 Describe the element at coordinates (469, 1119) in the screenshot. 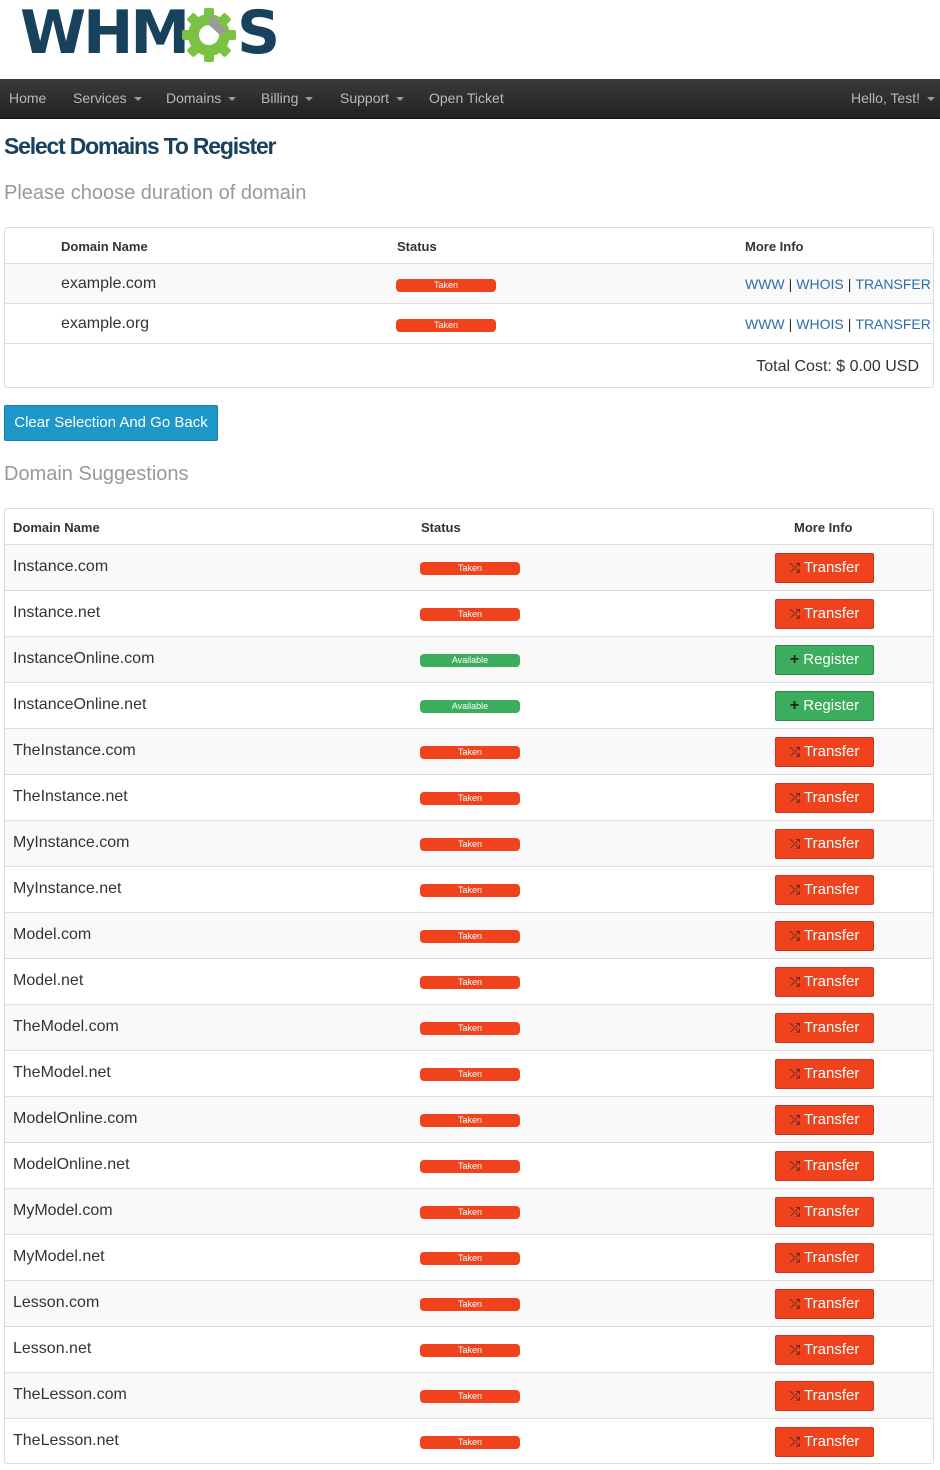

I see `table-row: ModelOnline.com Taken ⤮ Transfer` at that location.